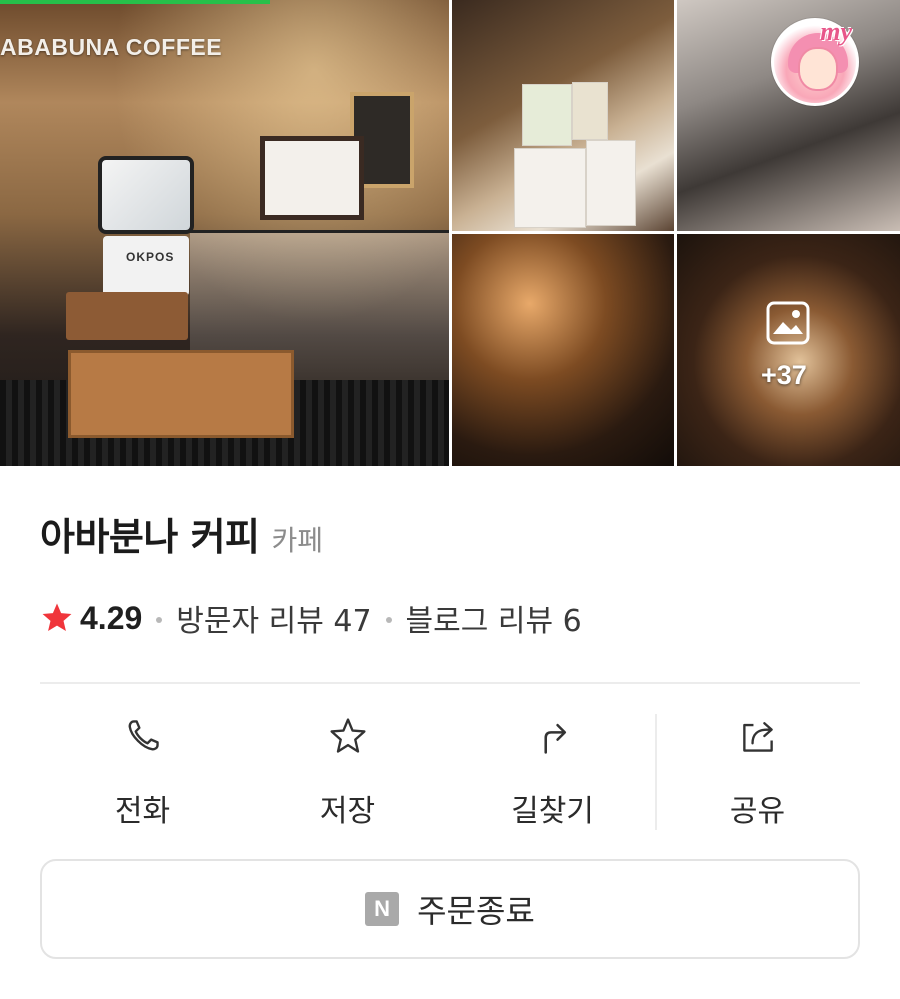 This screenshot has width=900, height=999. What do you see at coordinates (563, 350) in the screenshot?
I see `photo-espresso-shot` at bounding box center [563, 350].